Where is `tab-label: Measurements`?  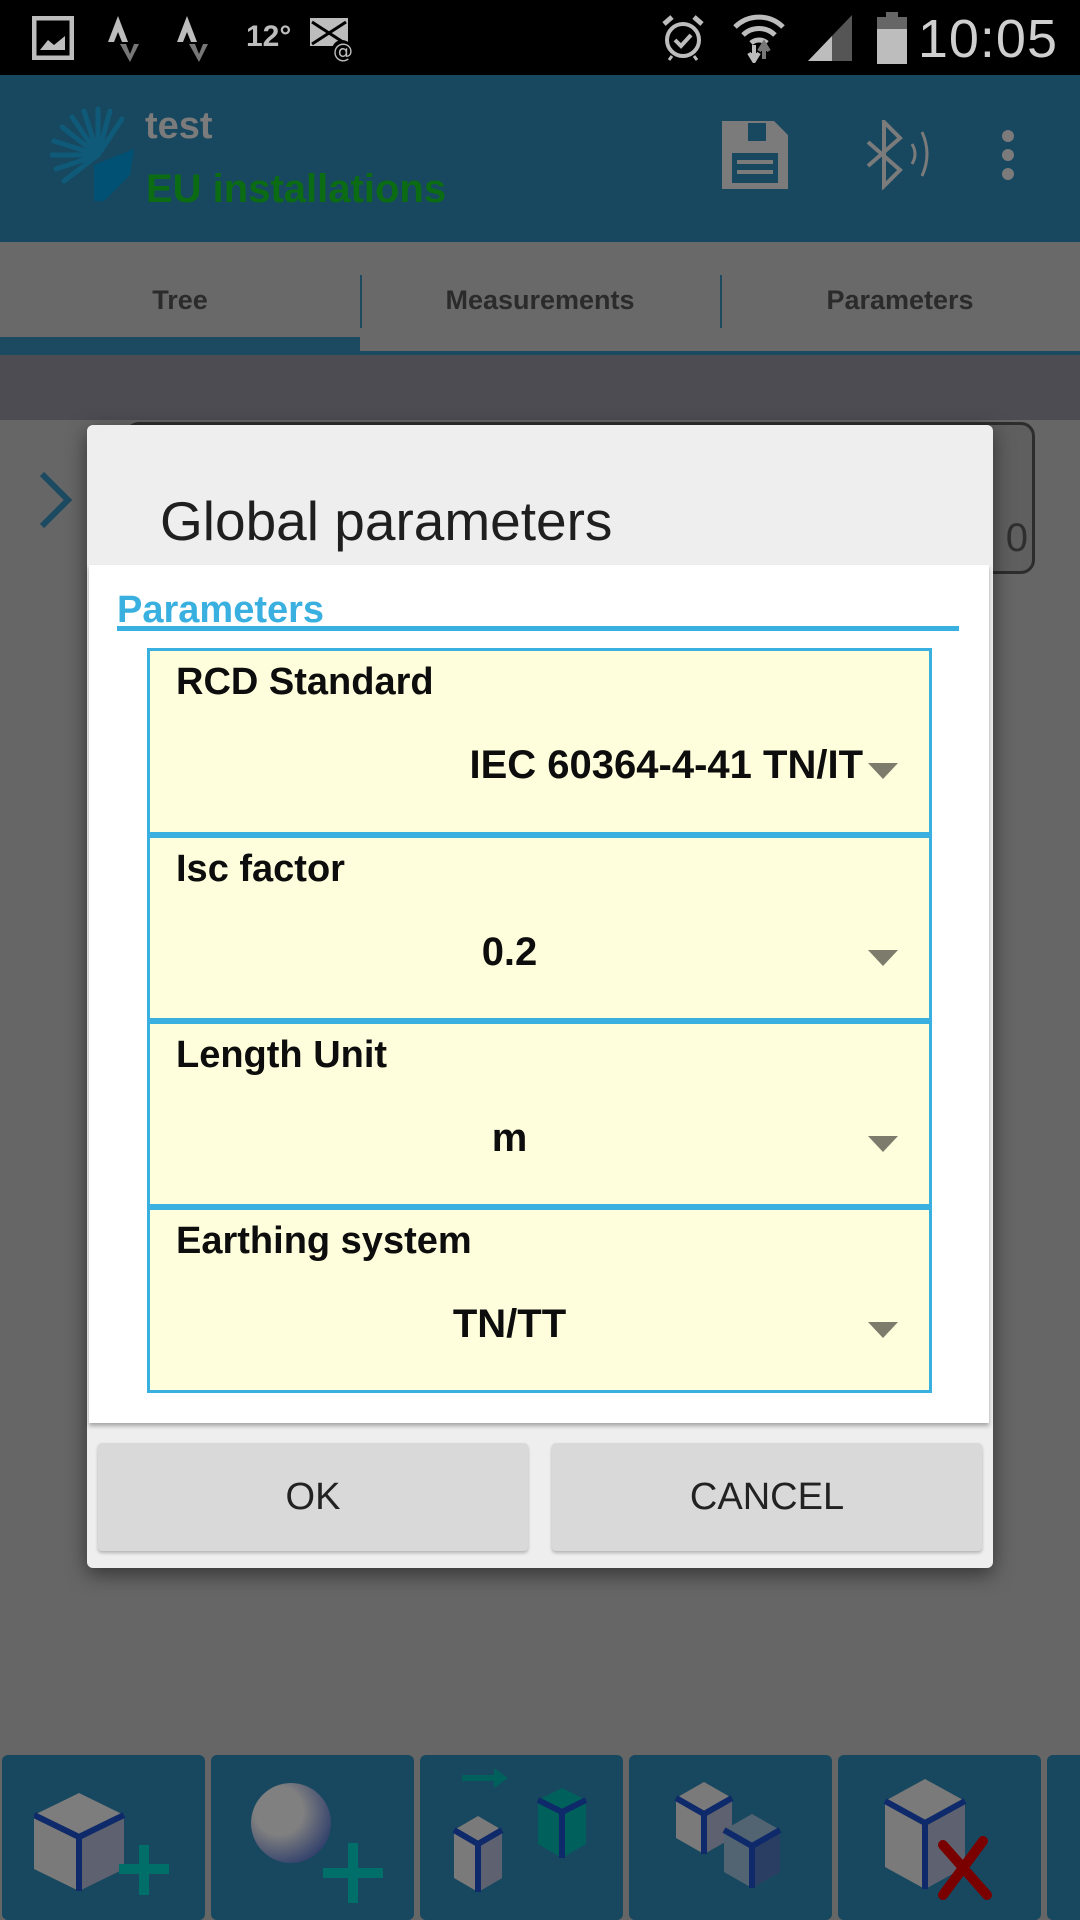
tab-label: Measurements is located at coordinates (540, 300).